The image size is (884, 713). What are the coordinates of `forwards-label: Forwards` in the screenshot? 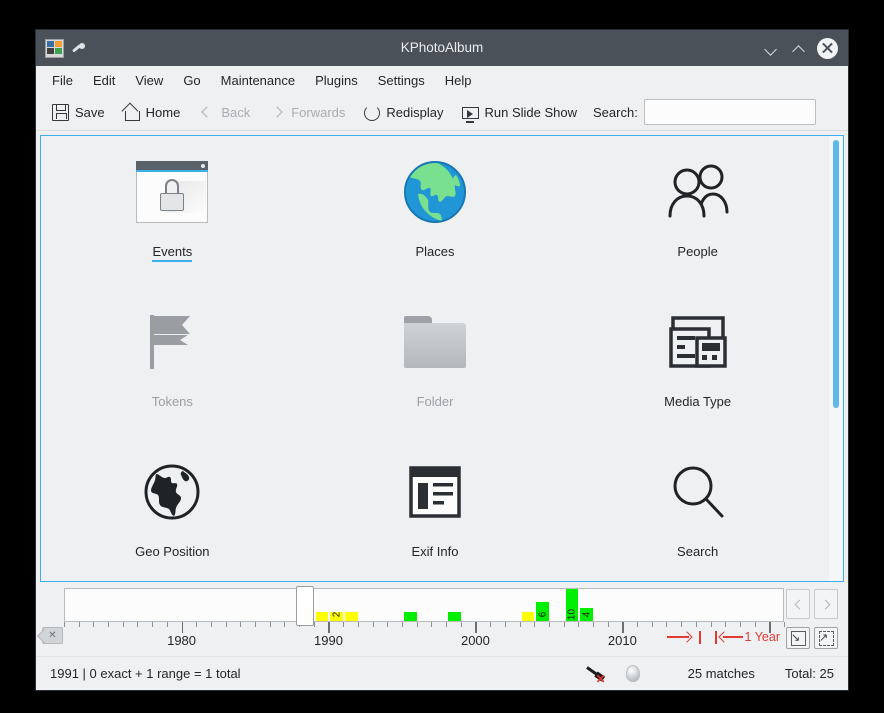 It's located at (318, 112).